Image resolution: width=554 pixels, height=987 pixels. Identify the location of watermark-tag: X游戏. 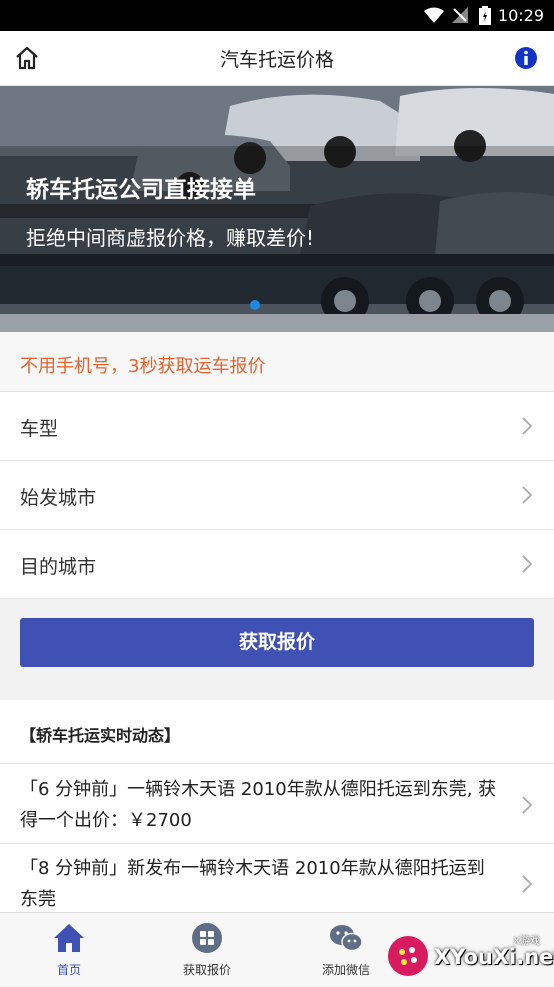
(526, 941).